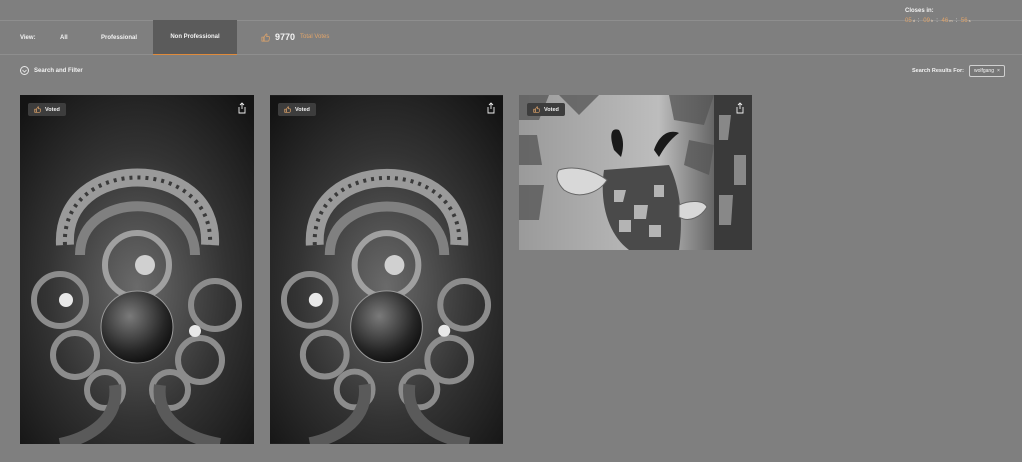  What do you see at coordinates (119, 38) in the screenshot?
I see `tab-professional: Professional` at bounding box center [119, 38].